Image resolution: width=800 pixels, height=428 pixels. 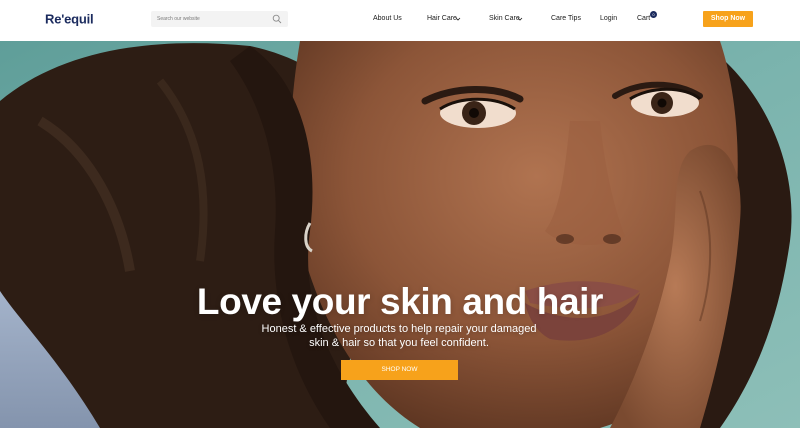 I want to click on search-input, so click(x=211, y=19).